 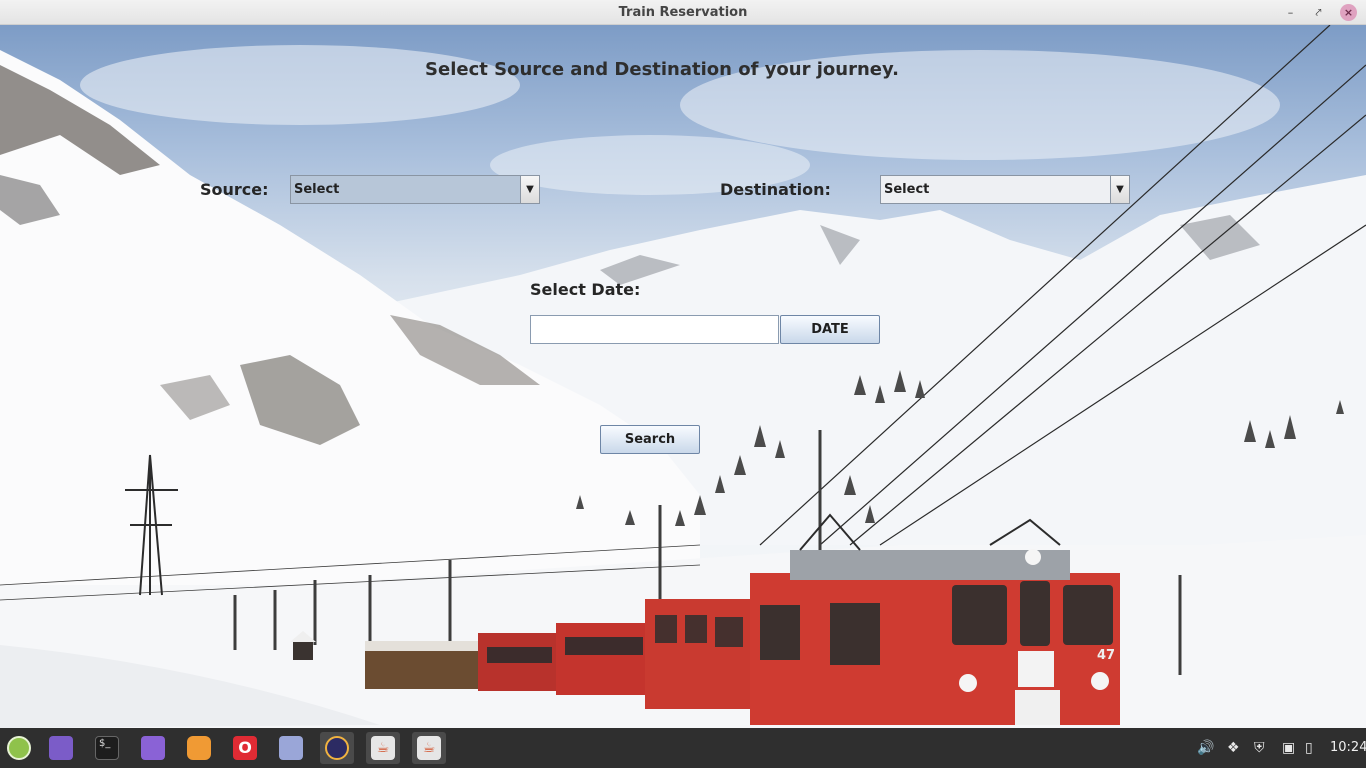 I want to click on search-button: Search, so click(x=650, y=439).